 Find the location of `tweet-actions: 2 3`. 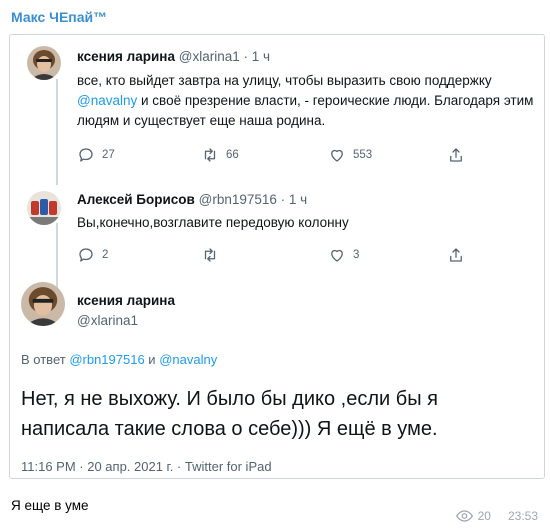

tweet-actions: 2 3 is located at coordinates (307, 256).